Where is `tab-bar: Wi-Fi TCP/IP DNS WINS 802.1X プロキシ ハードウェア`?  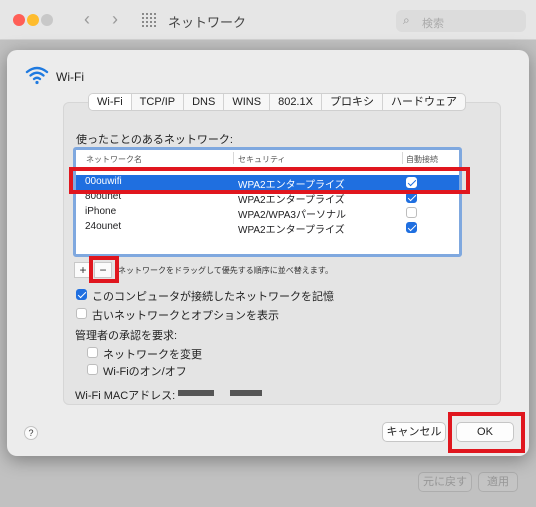 tab-bar: Wi-Fi TCP/IP DNS WINS 802.1X プロキシ ハードウェア is located at coordinates (277, 102).